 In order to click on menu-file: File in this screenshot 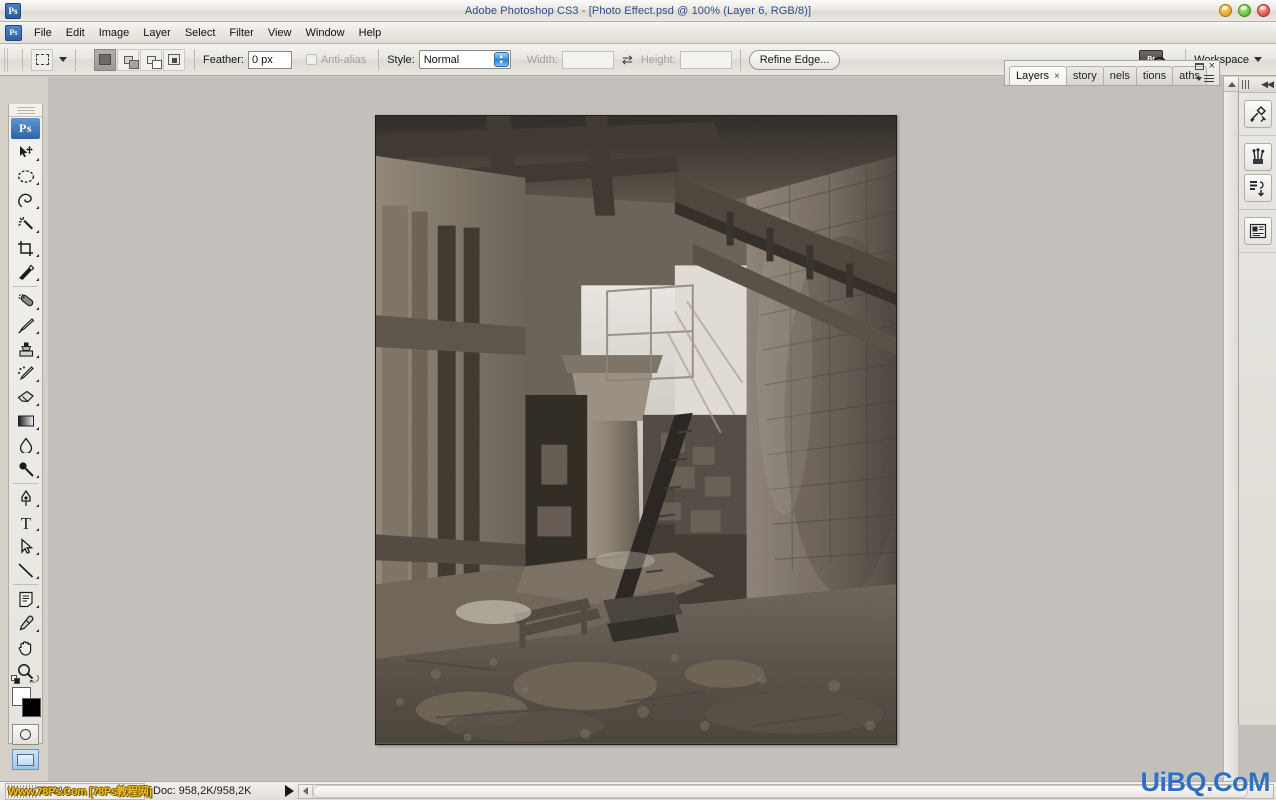, I will do `click(43, 33)`.